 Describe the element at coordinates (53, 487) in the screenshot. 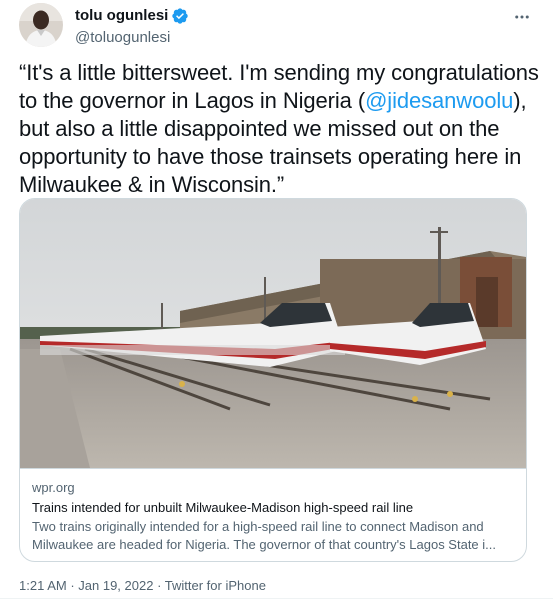

I see `card-domain: wpr.org` at that location.